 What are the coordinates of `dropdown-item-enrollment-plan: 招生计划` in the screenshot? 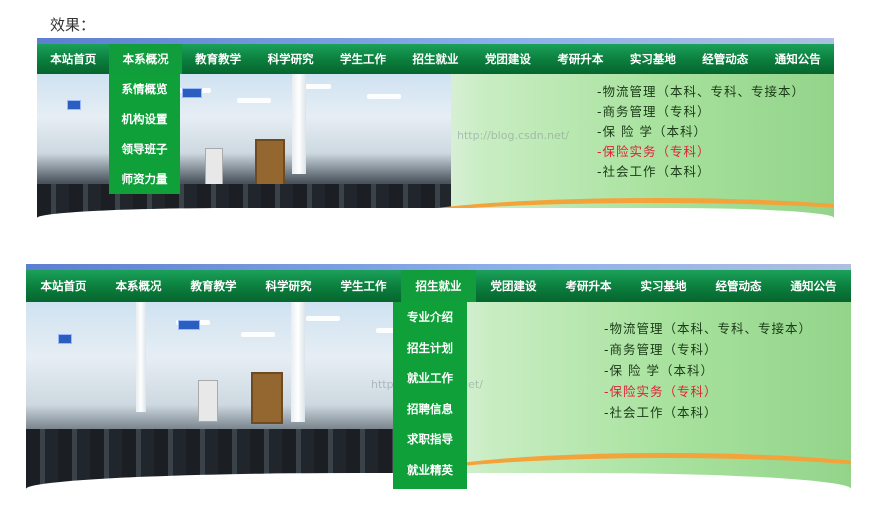 It's located at (430, 348).